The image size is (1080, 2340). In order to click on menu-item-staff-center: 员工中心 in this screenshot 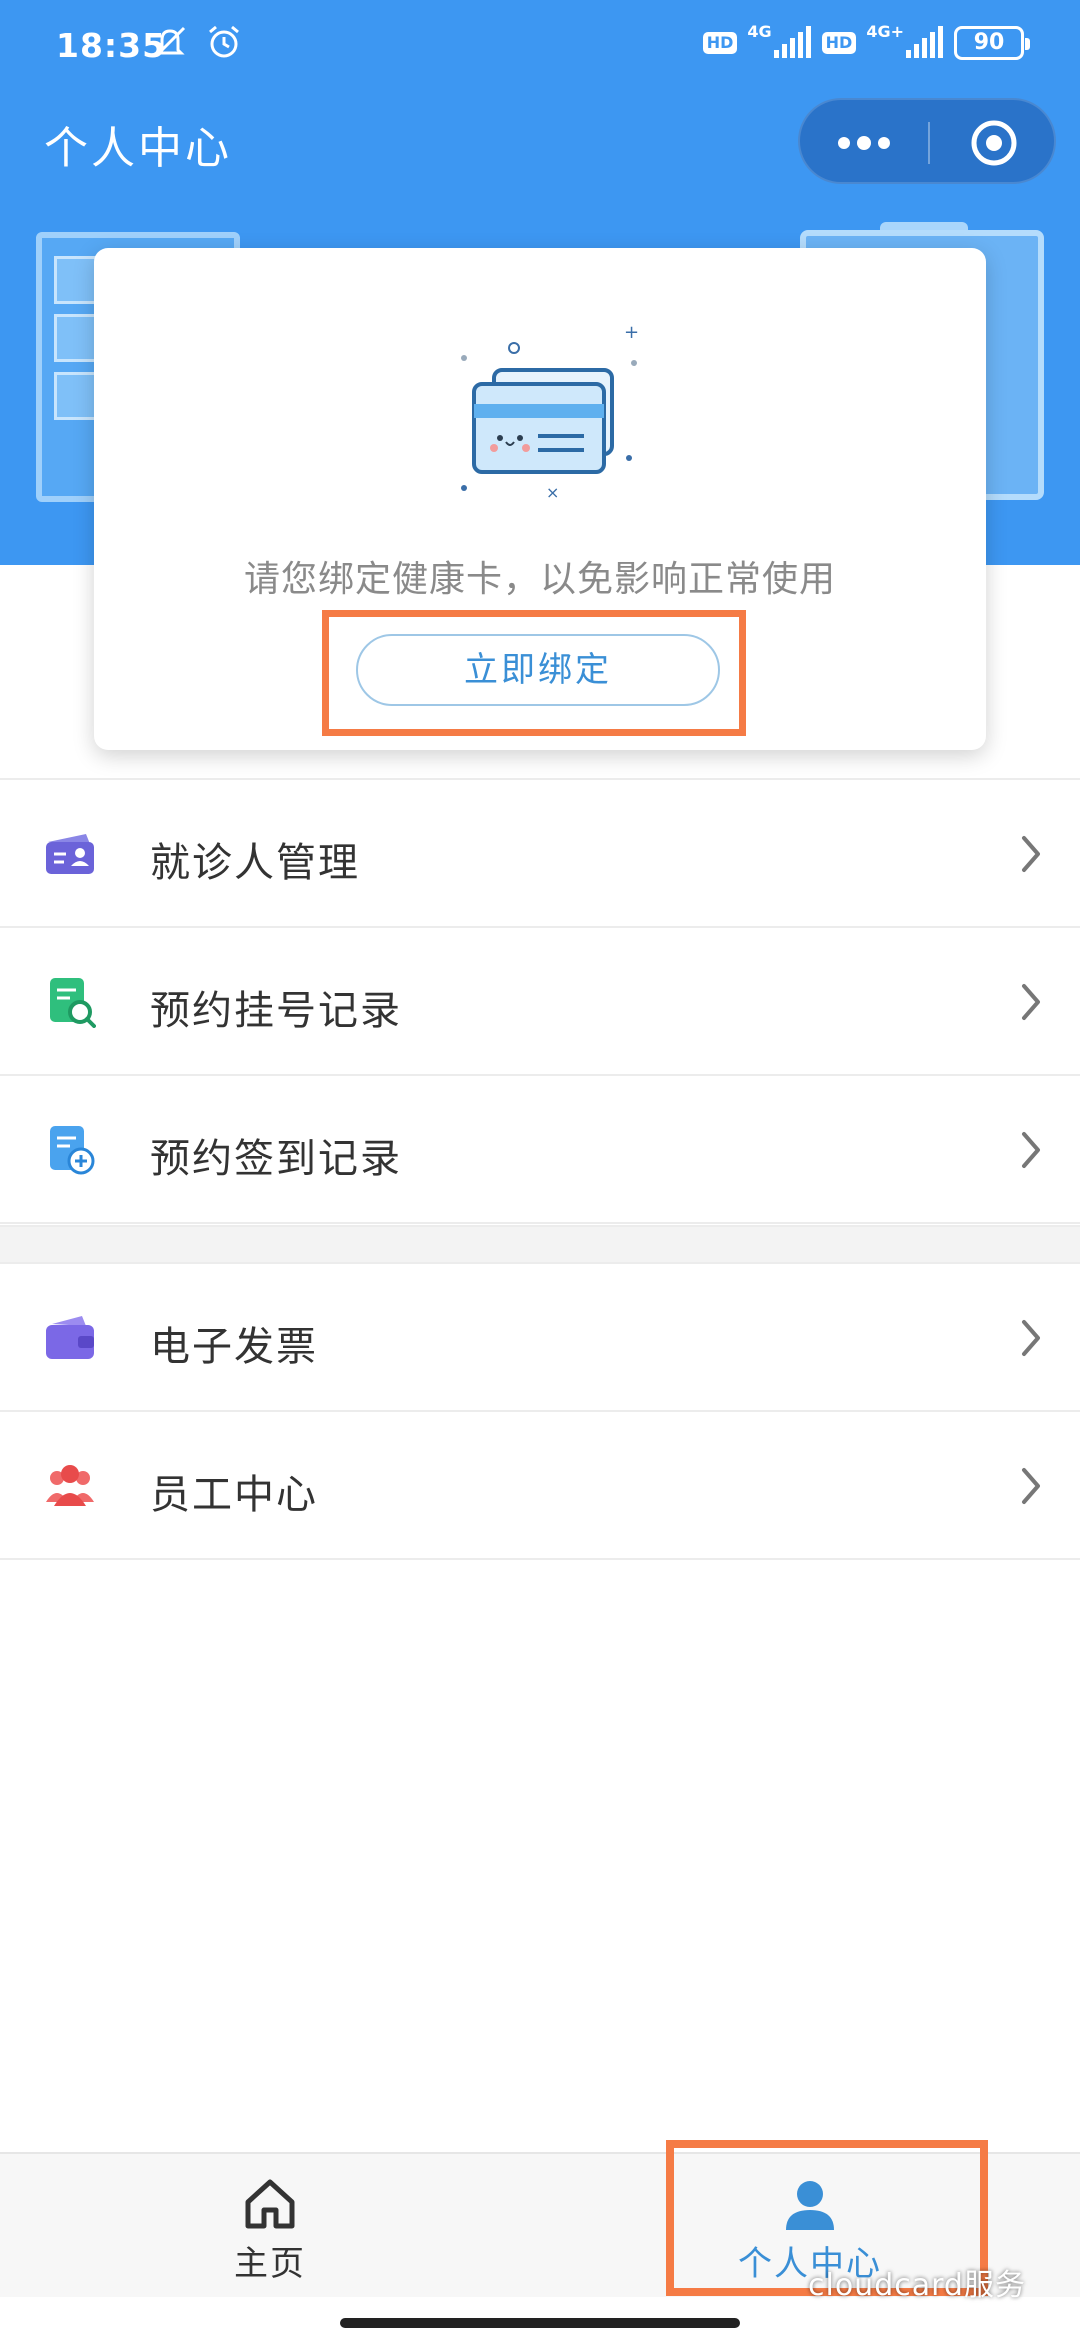, I will do `click(540, 1486)`.